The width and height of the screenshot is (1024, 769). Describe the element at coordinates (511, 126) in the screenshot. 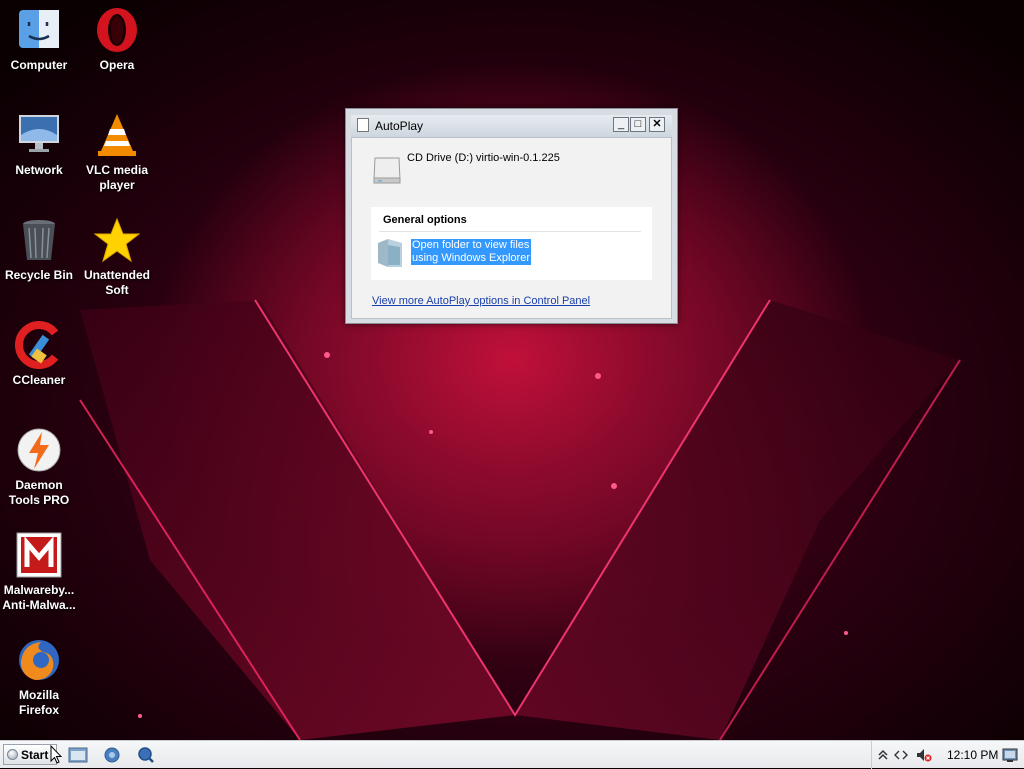

I see `window-titlebar: AutoPlay _ □ ✕` at that location.